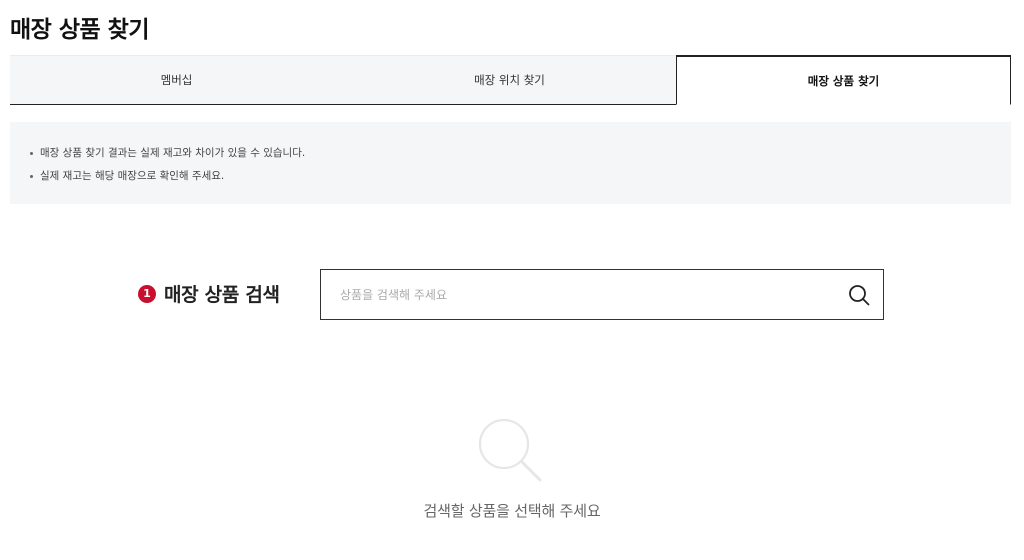 The height and width of the screenshot is (560, 1024). Describe the element at coordinates (176, 80) in the screenshot. I see `tab-membership: 멤버십` at that location.